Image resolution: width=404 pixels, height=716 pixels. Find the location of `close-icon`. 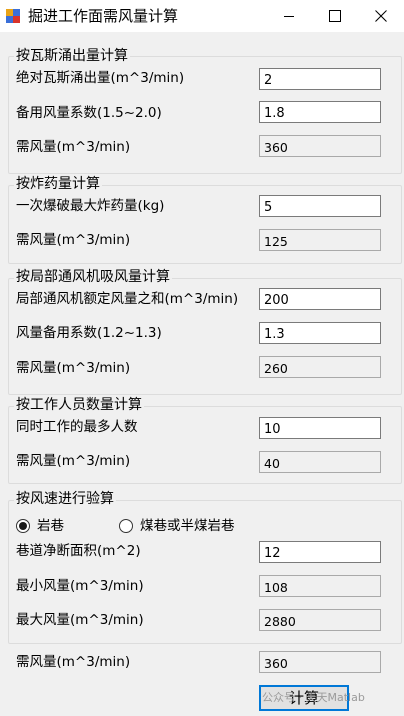

close-icon is located at coordinates (381, 16).